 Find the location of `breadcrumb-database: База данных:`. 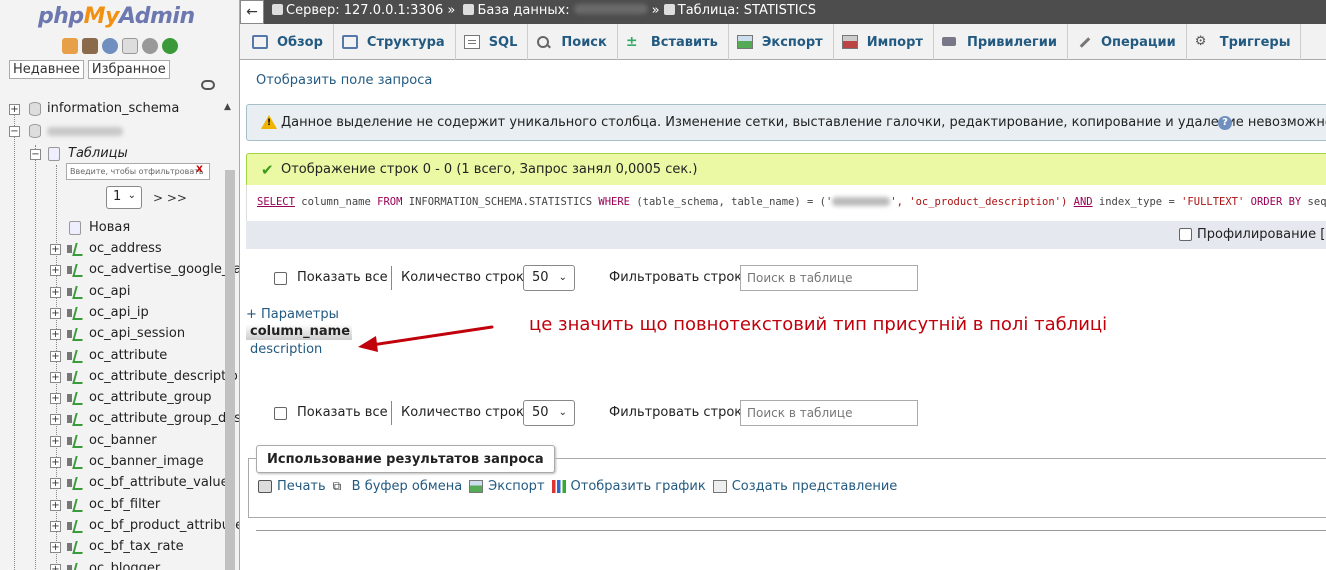

breadcrumb-database: База данных: is located at coordinates (523, 10).